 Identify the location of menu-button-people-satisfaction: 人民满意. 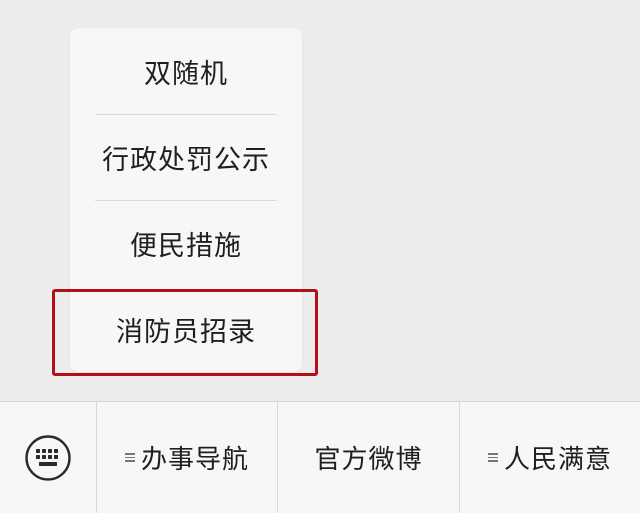
(550, 457).